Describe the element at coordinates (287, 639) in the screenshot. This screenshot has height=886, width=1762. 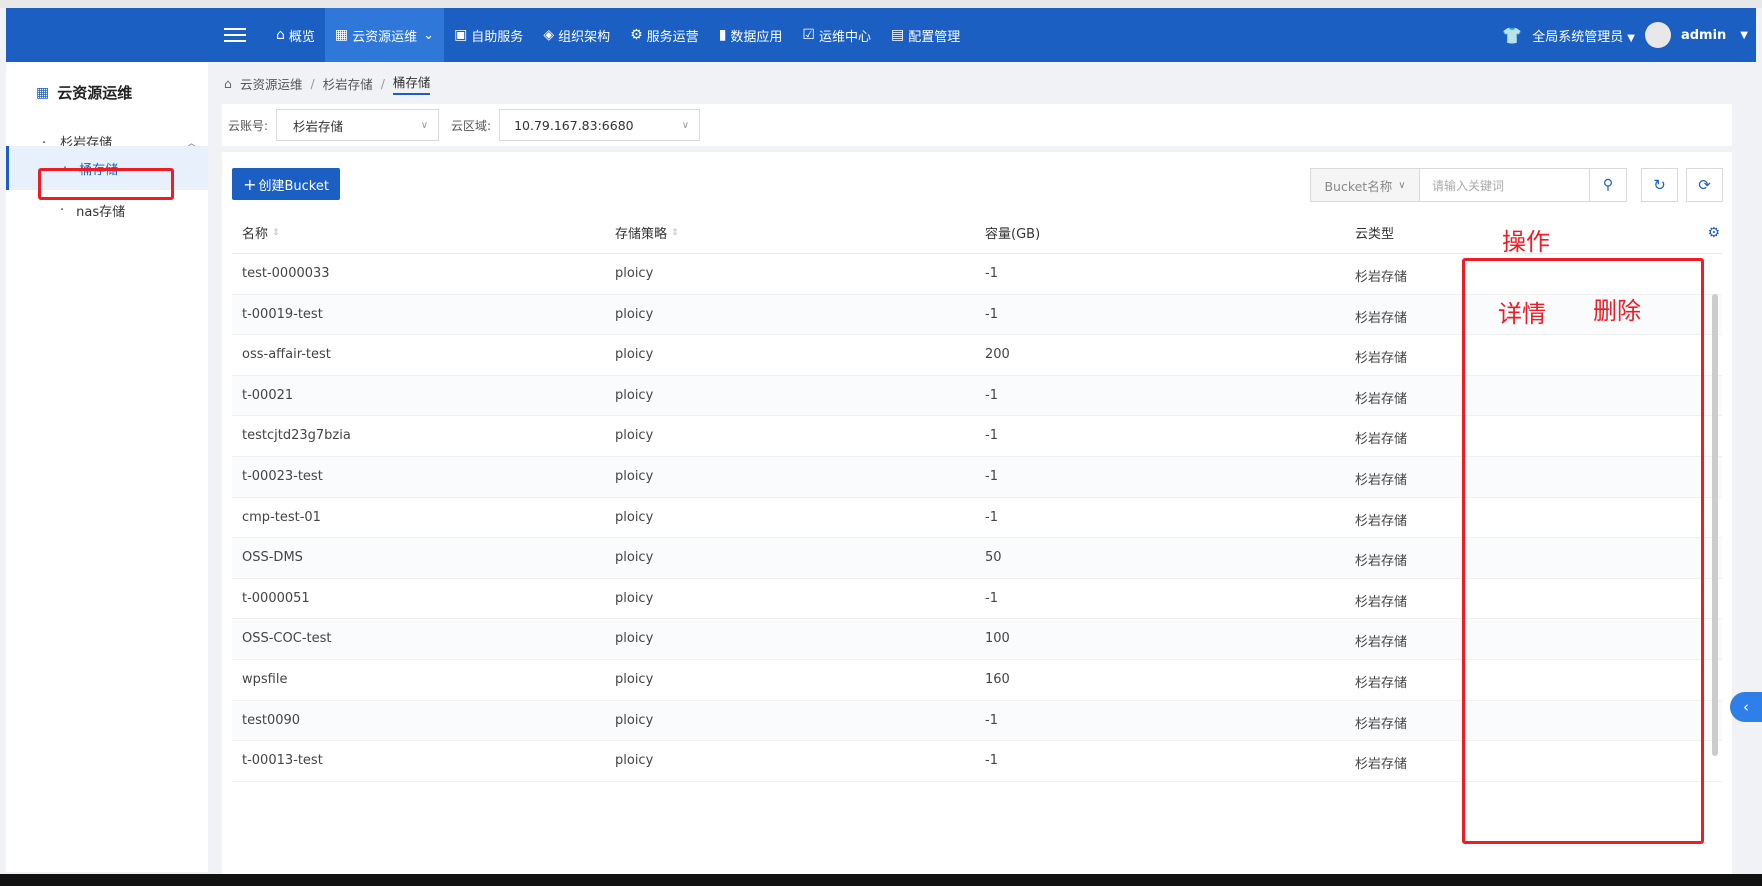
I see `cell-name: OSS-COC-test` at that location.